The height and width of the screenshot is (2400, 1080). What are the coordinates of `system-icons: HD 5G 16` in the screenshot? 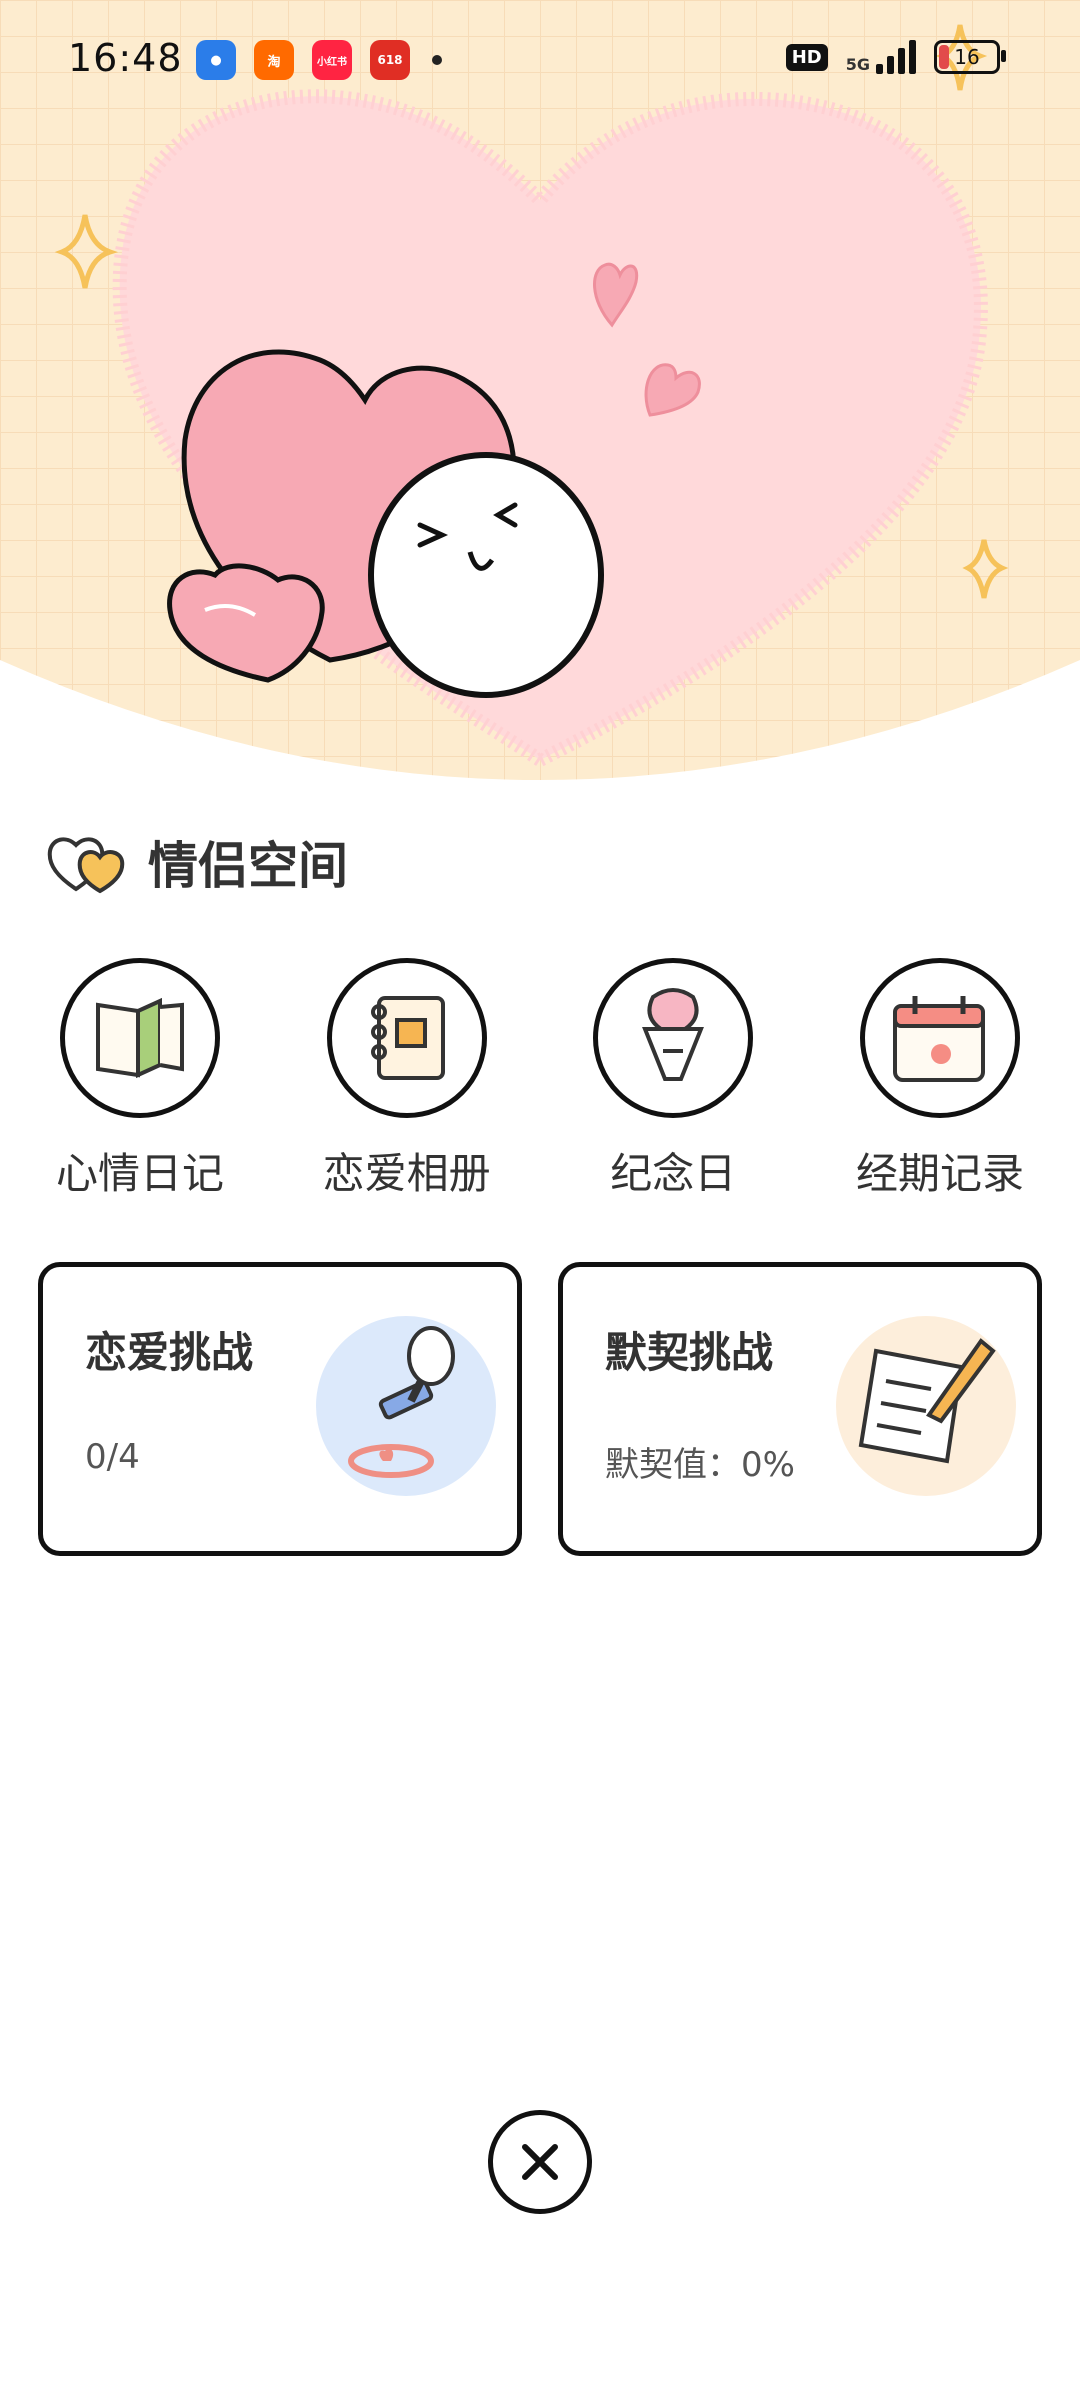 It's located at (895, 57).